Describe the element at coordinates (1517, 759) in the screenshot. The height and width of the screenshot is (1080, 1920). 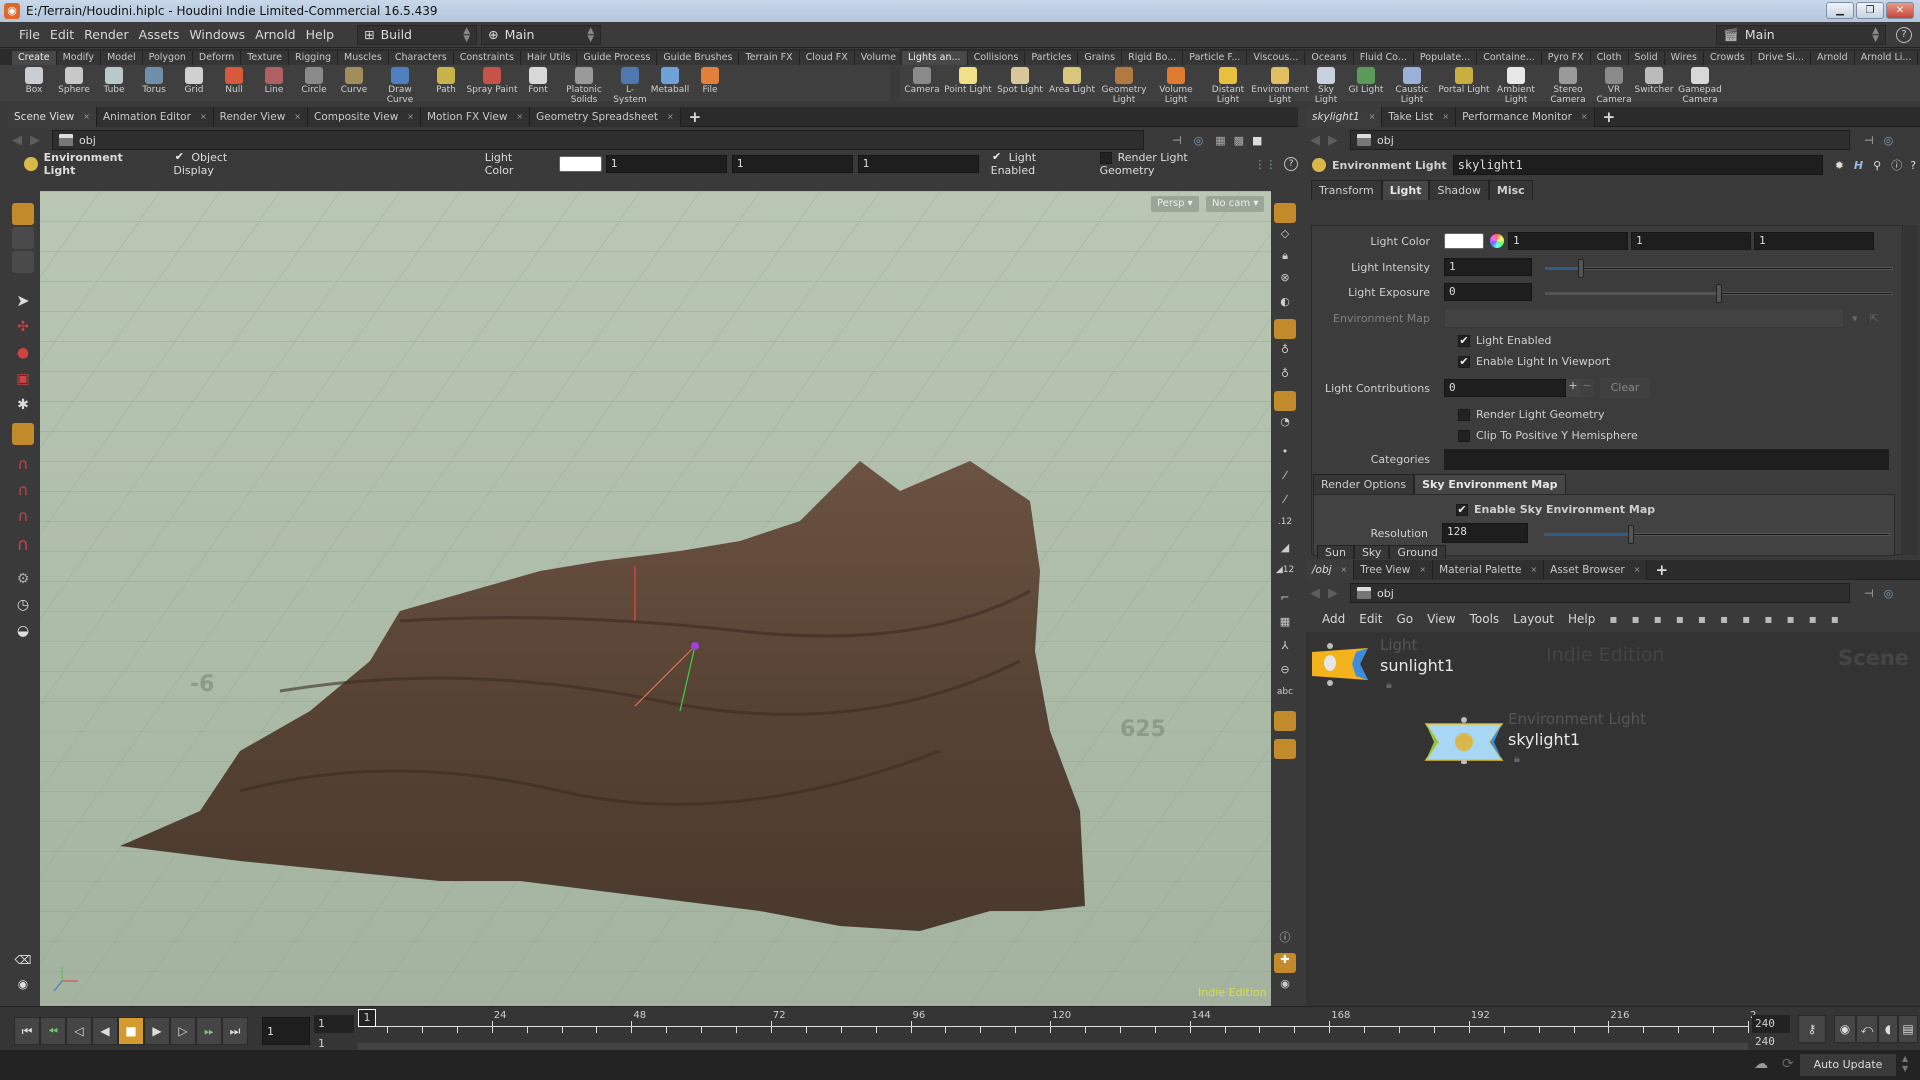
I see `lock-icon: 🔒︎` at that location.